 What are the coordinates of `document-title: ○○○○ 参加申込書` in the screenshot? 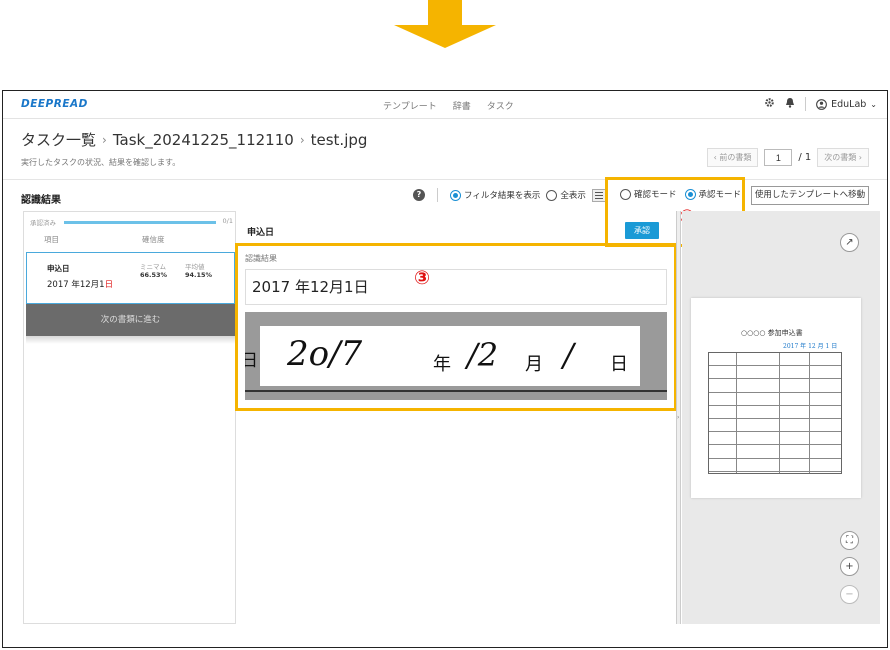 It's located at (772, 333).